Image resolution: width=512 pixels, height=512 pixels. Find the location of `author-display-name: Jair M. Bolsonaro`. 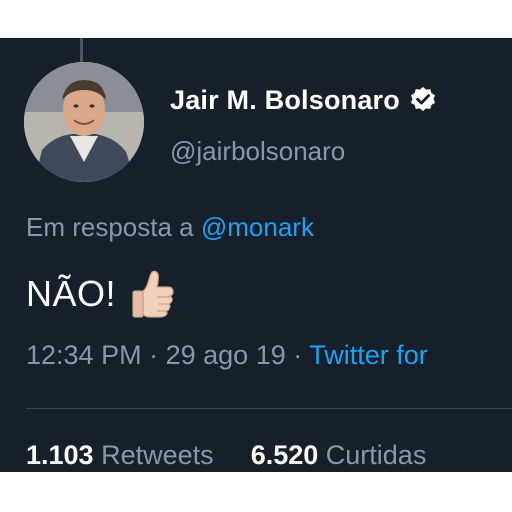

author-display-name: Jair M. Bolsonaro is located at coordinates (285, 100).